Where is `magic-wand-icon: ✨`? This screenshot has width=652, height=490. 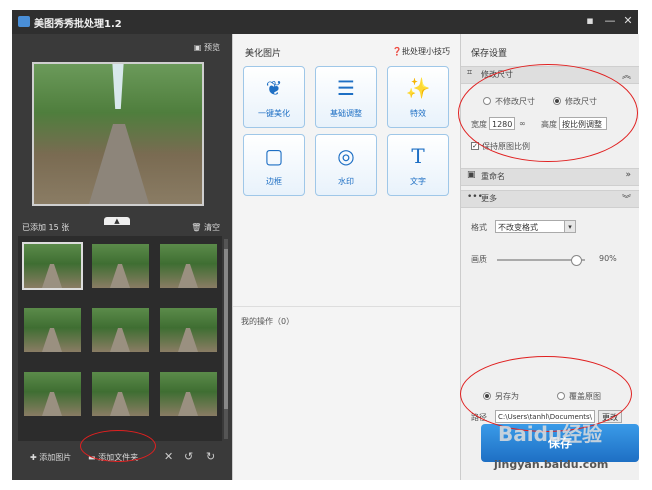 magic-wand-icon: ✨ is located at coordinates (418, 88).